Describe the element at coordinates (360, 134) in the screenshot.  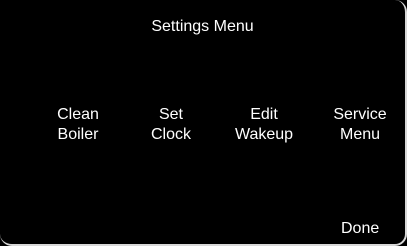
I see `service-menu-label-line2: Menu` at that location.